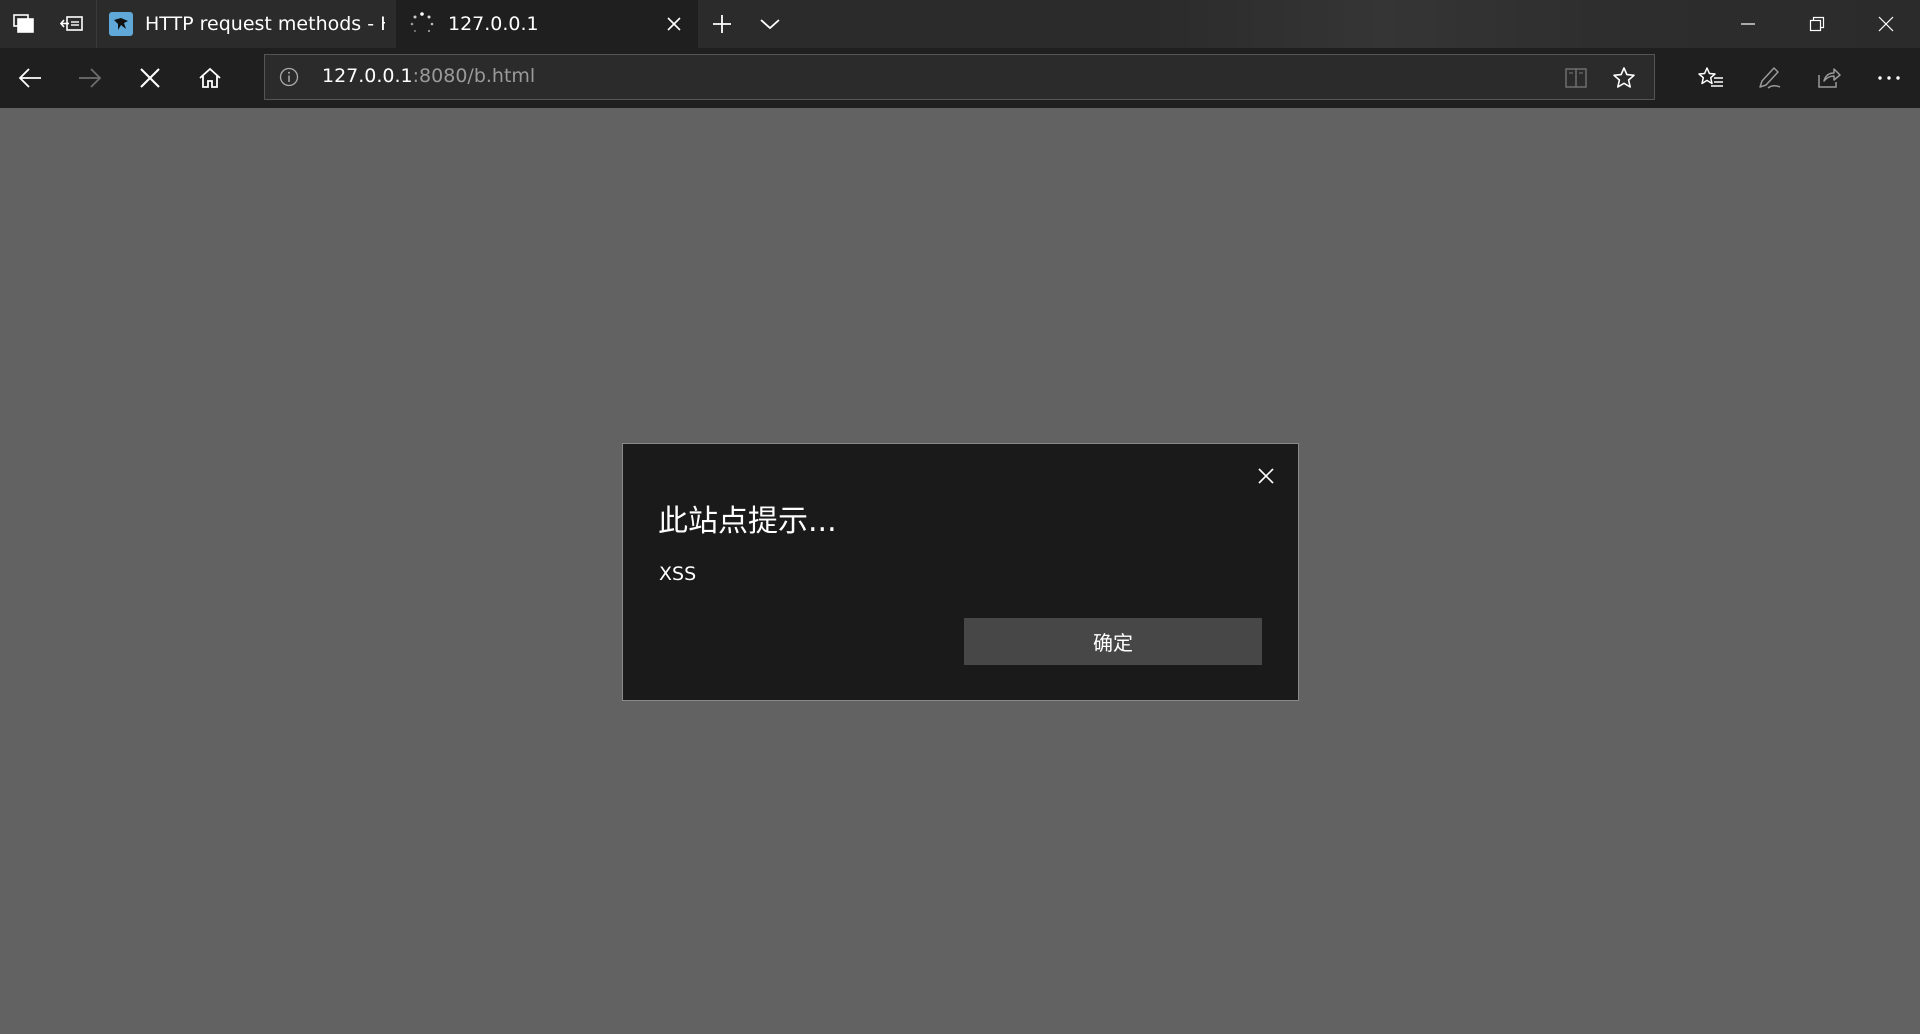 The height and width of the screenshot is (1034, 1920). What do you see at coordinates (1113, 641) in the screenshot?
I see `ok-button: 确定` at bounding box center [1113, 641].